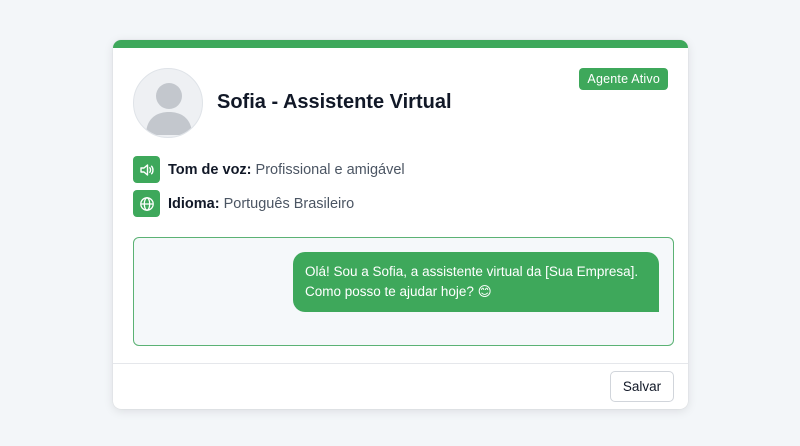 This screenshot has width=800, height=446. I want to click on save-button: Salvar, so click(642, 386).